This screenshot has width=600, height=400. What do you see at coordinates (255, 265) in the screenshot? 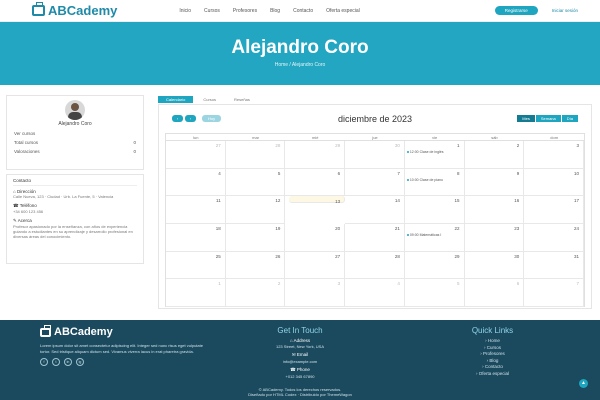
I see `calendar-day-cell: 26` at bounding box center [255, 265].